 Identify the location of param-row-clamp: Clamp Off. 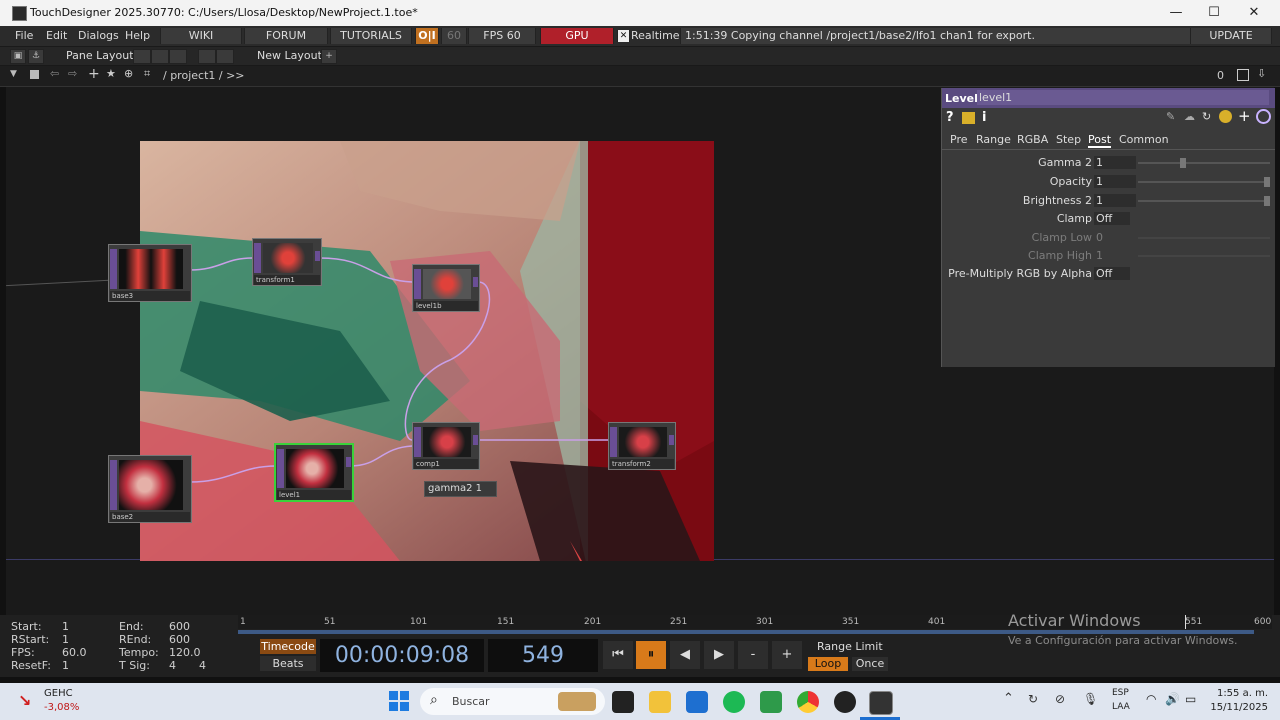
(1108, 220).